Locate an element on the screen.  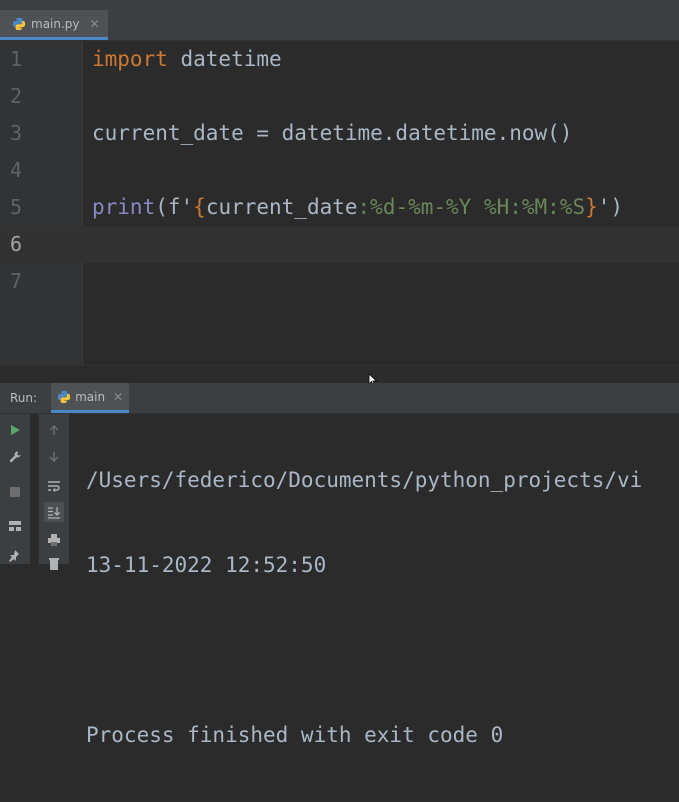
code-line-6: 6 is located at coordinates (339, 244).